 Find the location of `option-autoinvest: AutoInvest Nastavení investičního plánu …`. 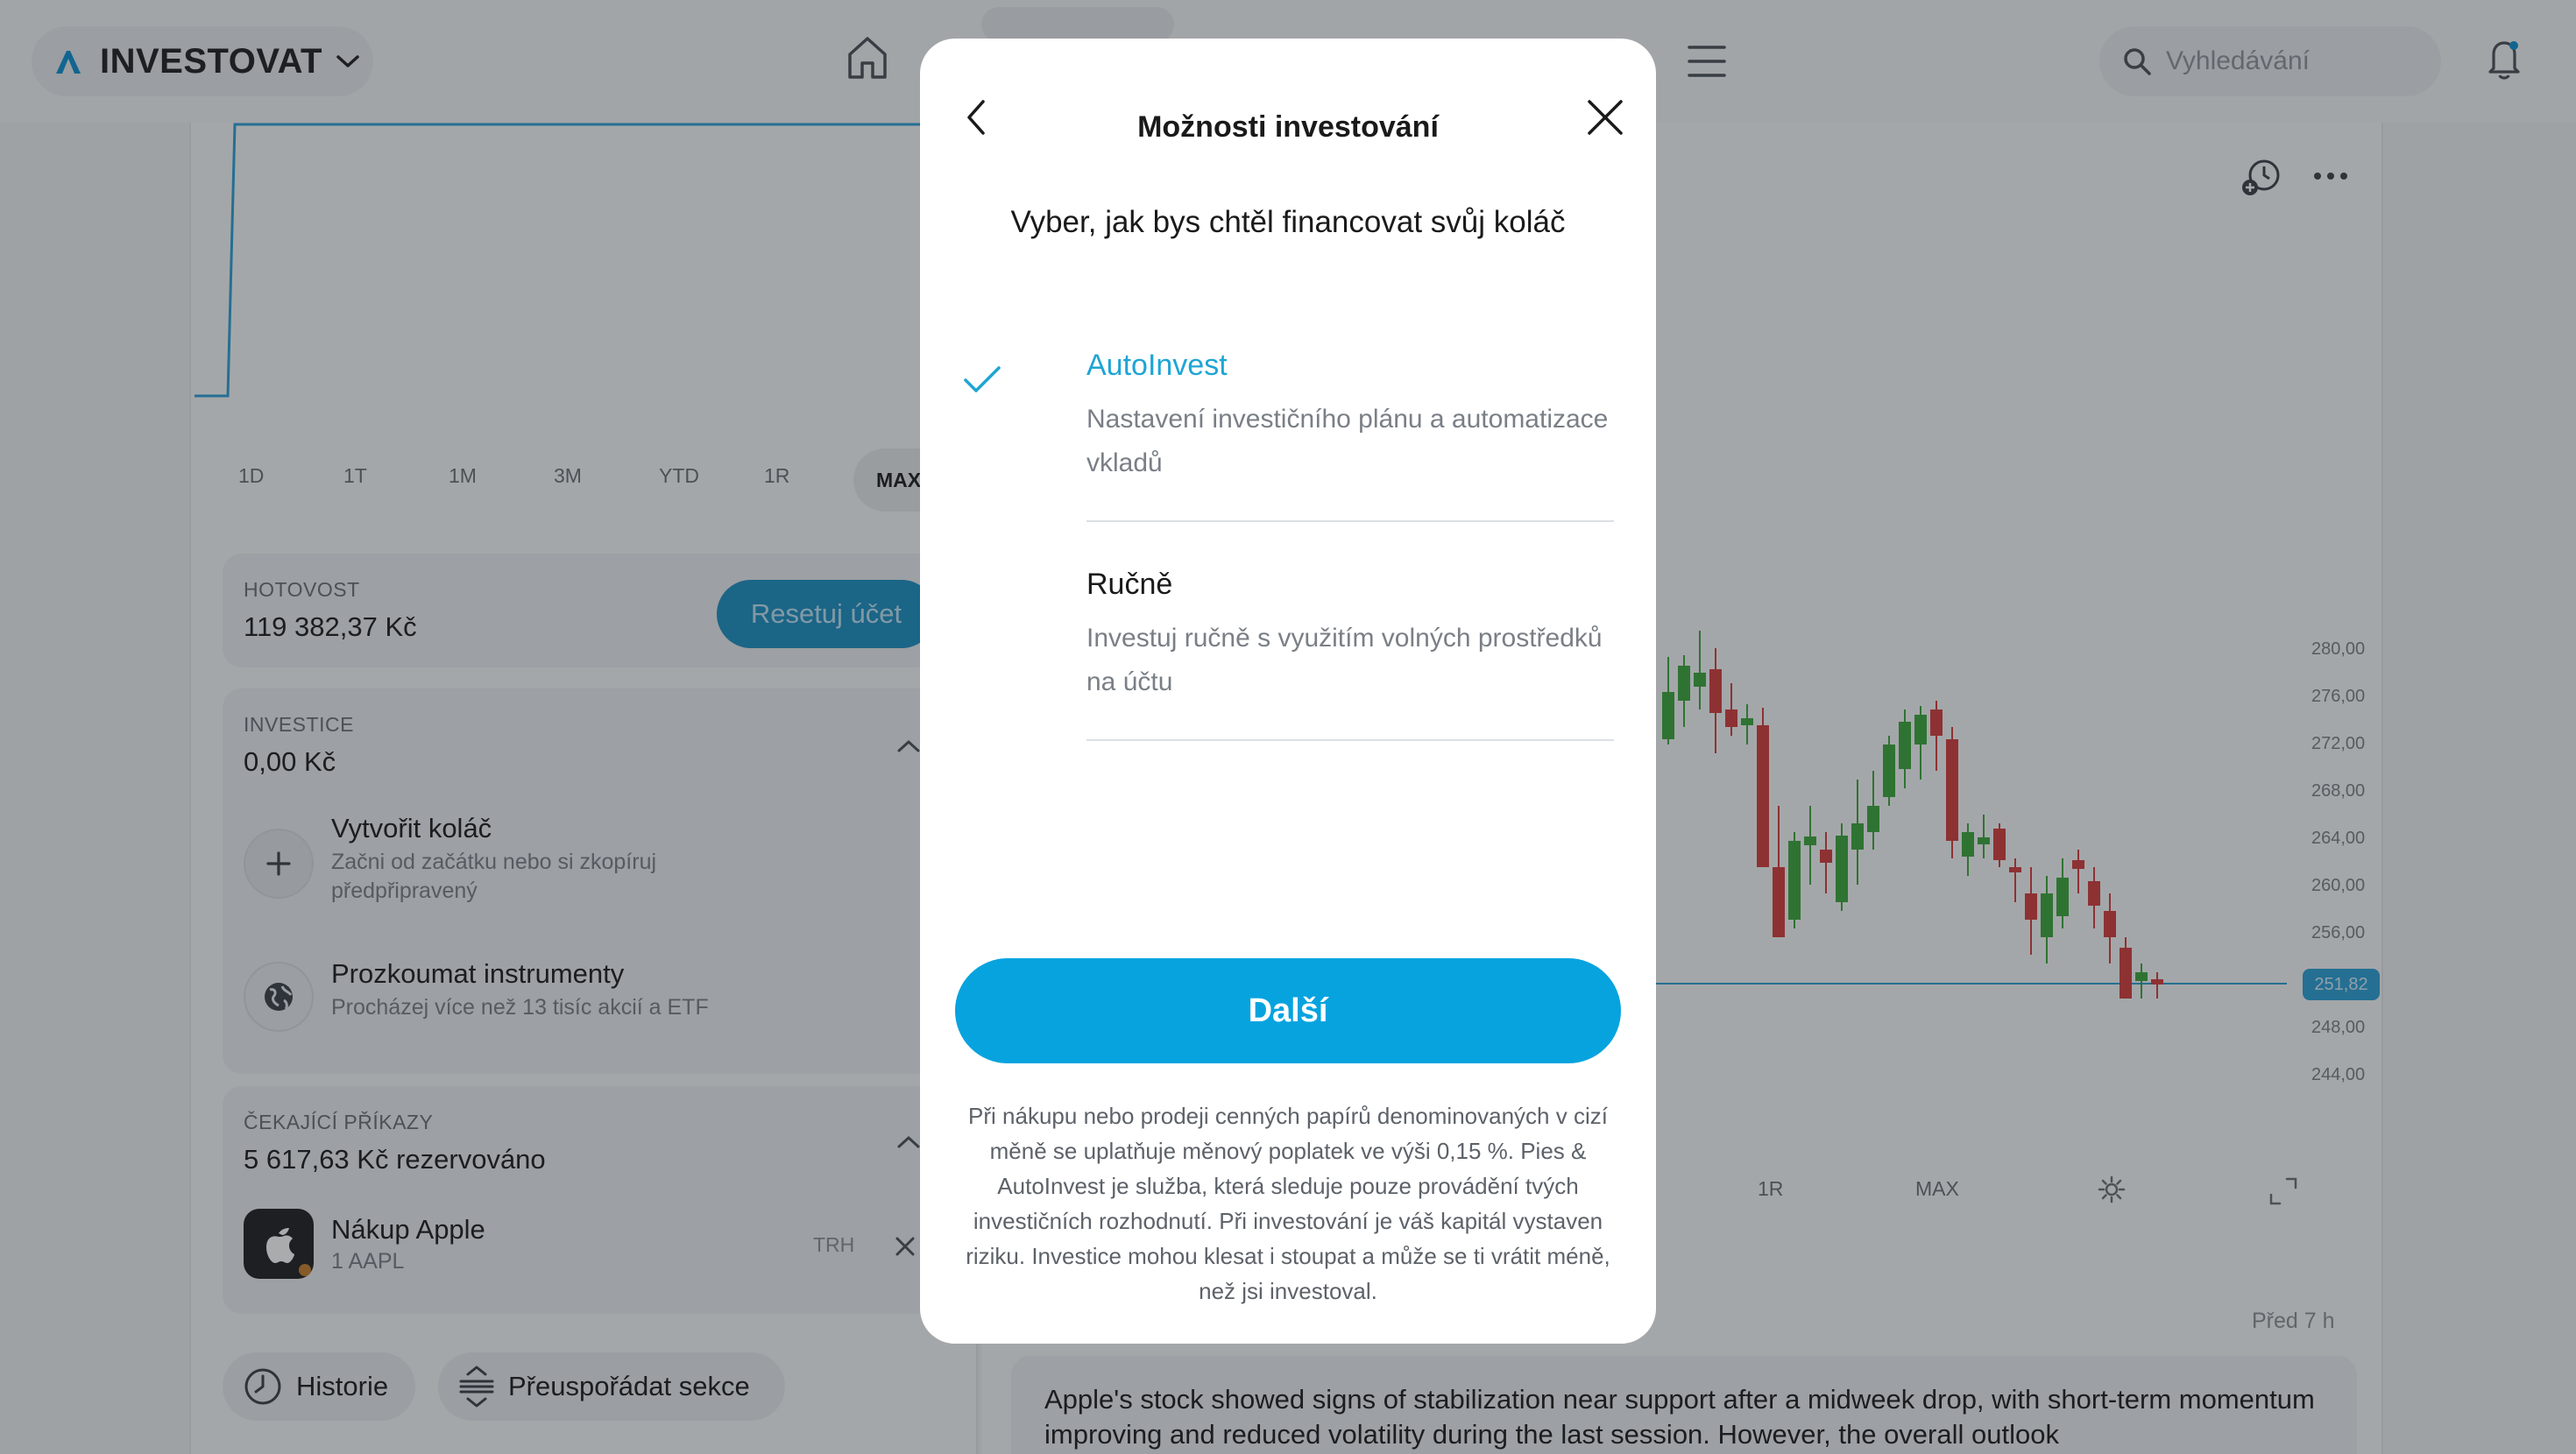

option-autoinvest: AutoInvest Nastavení investičního plánu … is located at coordinates (1288, 436).